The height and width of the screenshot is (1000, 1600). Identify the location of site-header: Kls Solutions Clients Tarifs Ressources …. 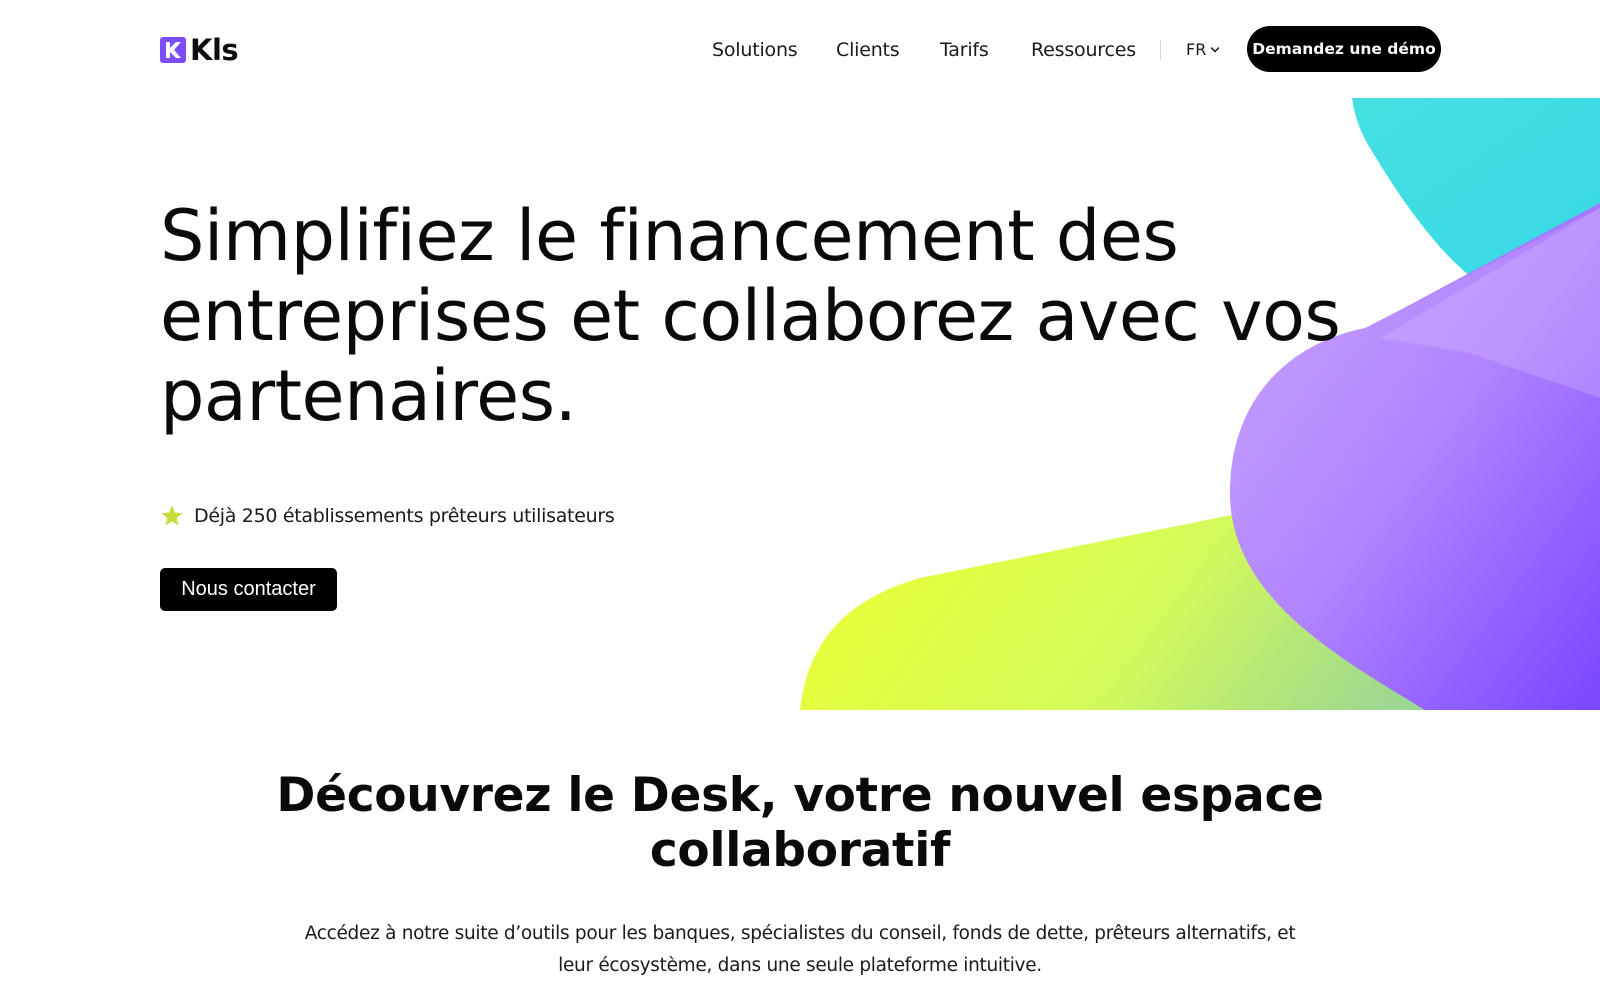
(800, 49).